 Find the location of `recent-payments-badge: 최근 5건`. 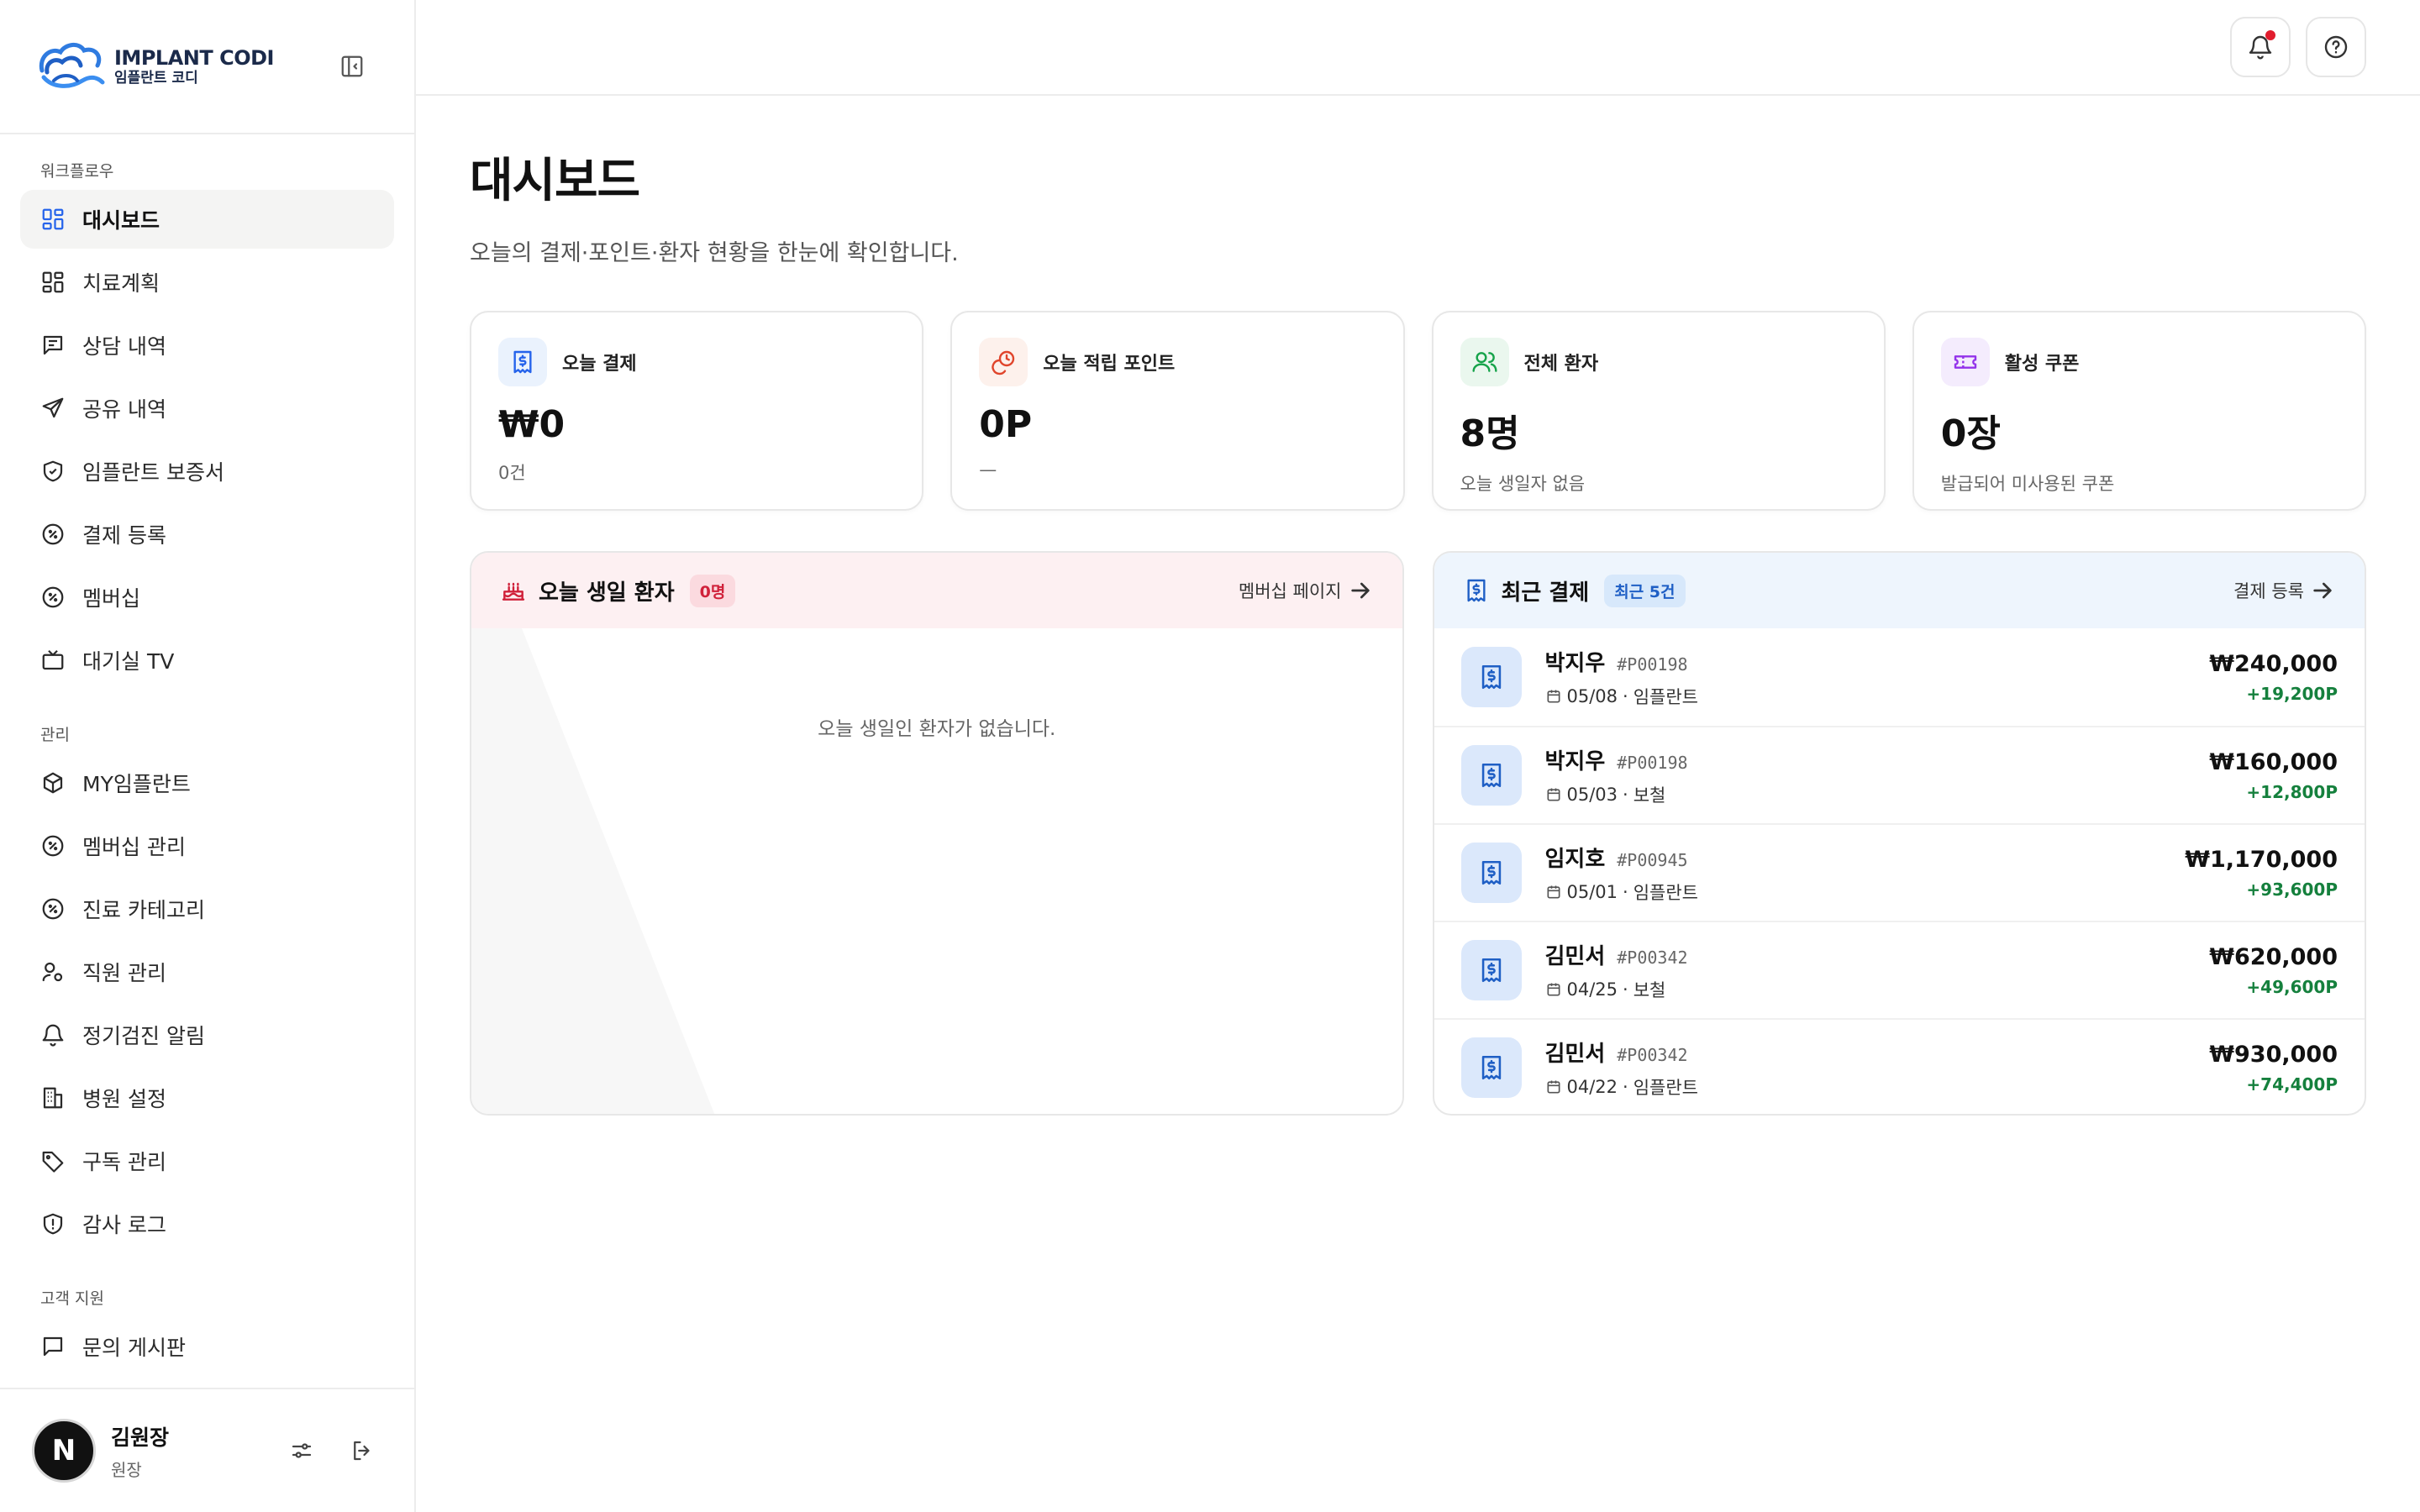

recent-payments-badge: 최근 5건 is located at coordinates (1645, 590).